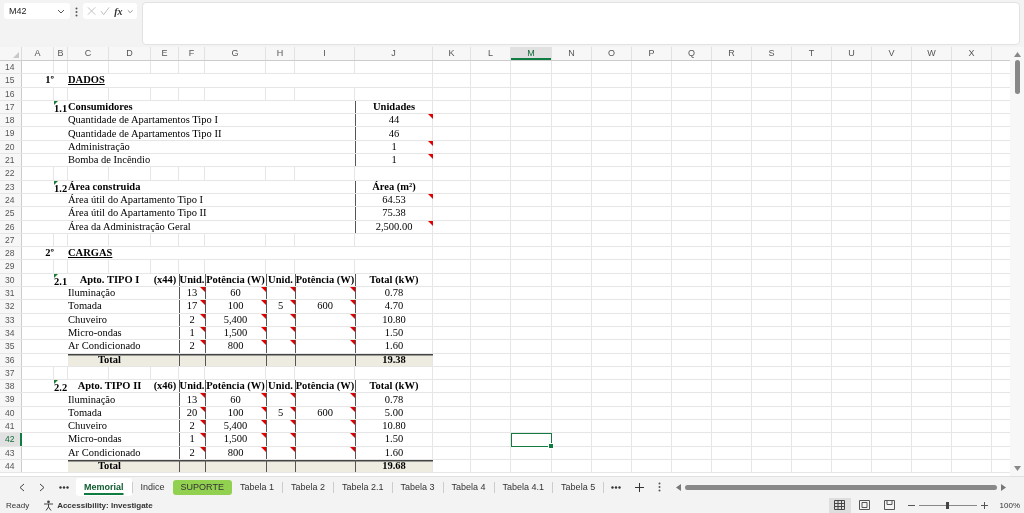 The image size is (1024, 513). I want to click on column-header: T, so click(812, 53).